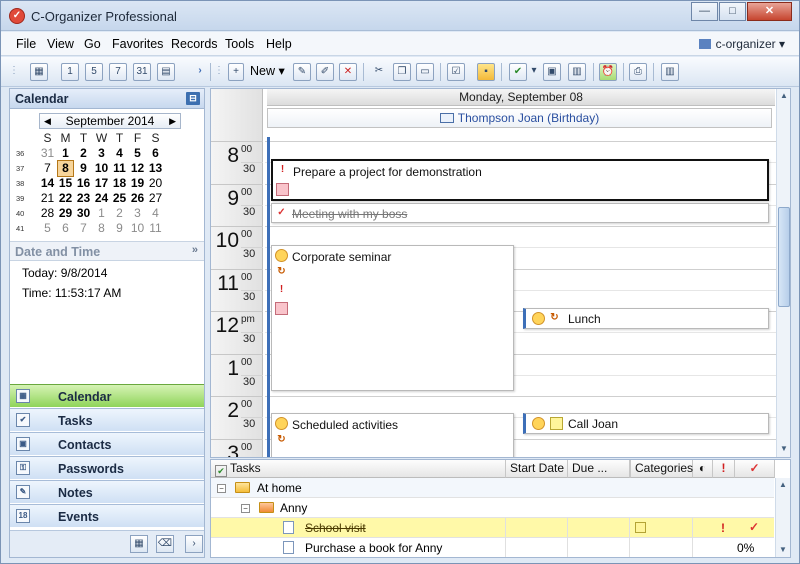  Describe the element at coordinates (47, 168) in the screenshot. I see `calendar-day: 7` at that location.